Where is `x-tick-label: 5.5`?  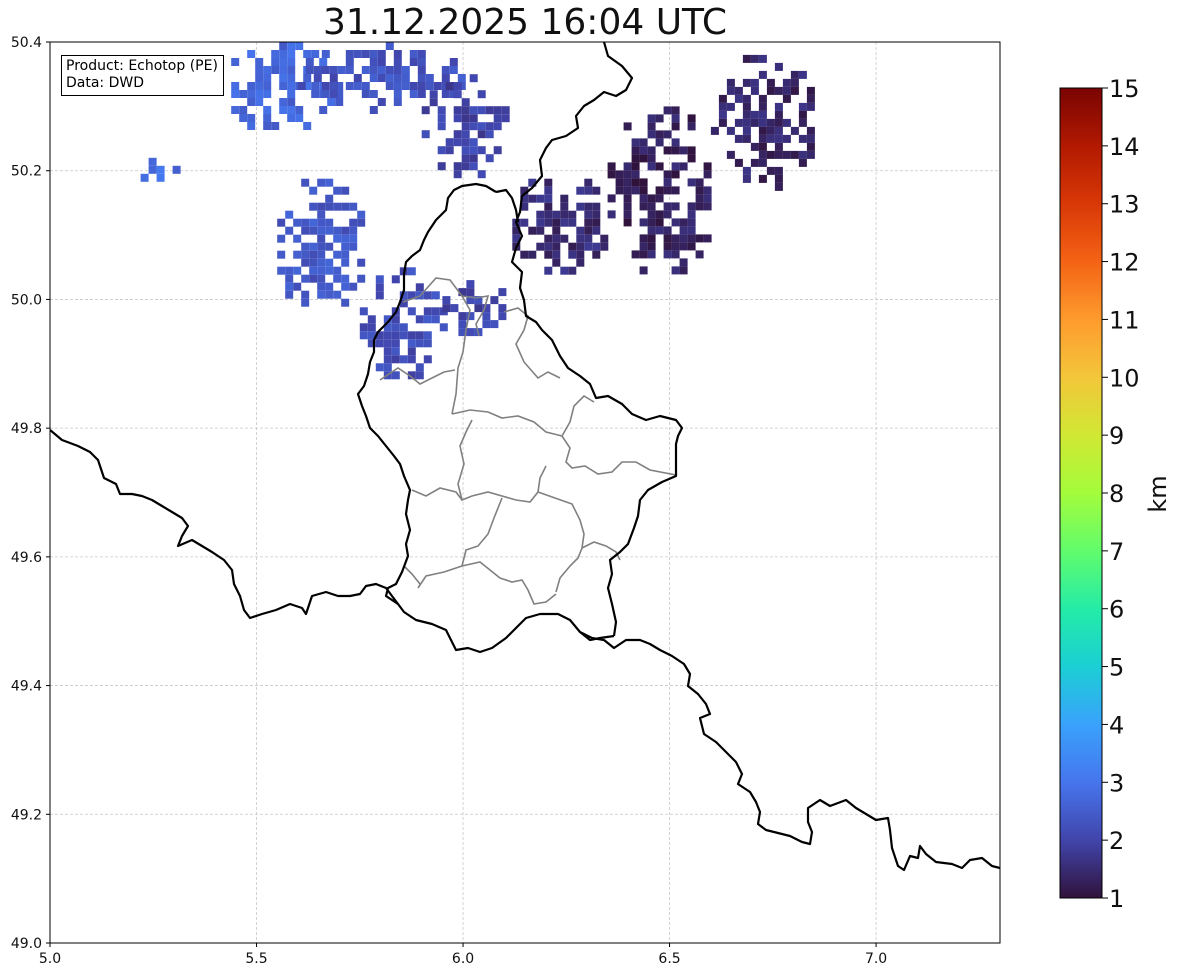
x-tick-label: 5.5 is located at coordinates (256, 959).